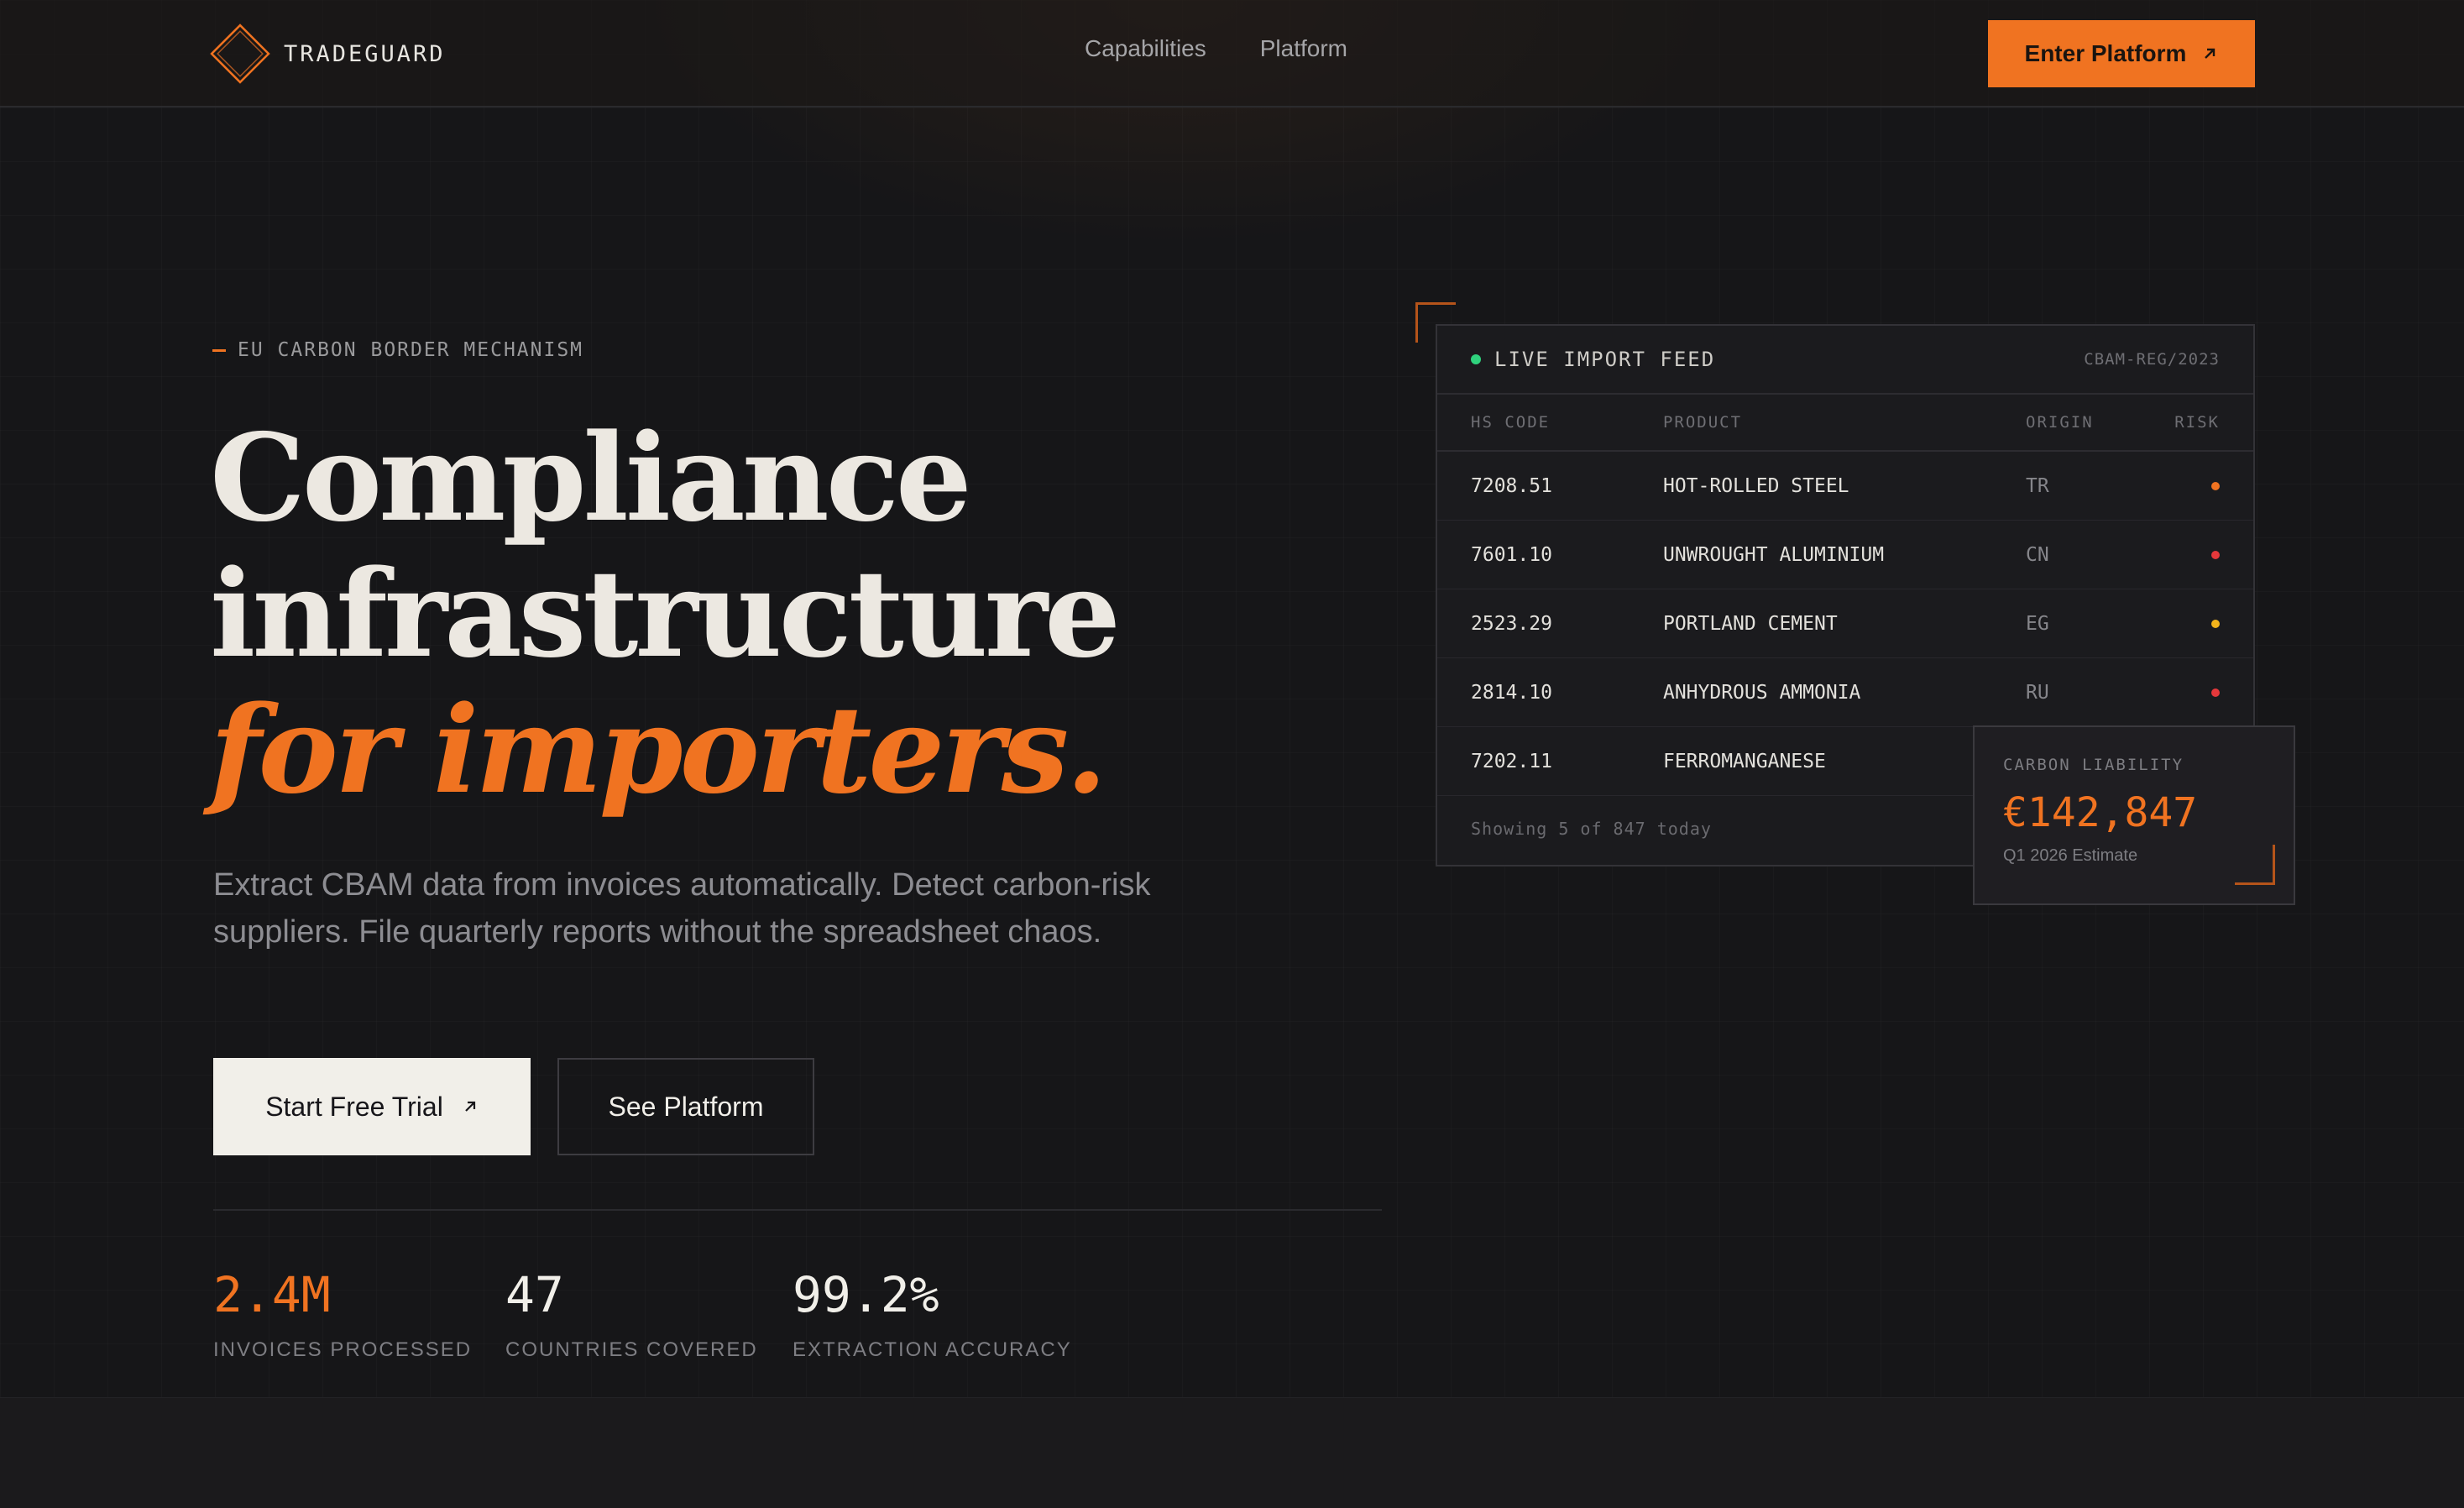  I want to click on start-free-trial-label: Start Free Trial, so click(354, 1106).